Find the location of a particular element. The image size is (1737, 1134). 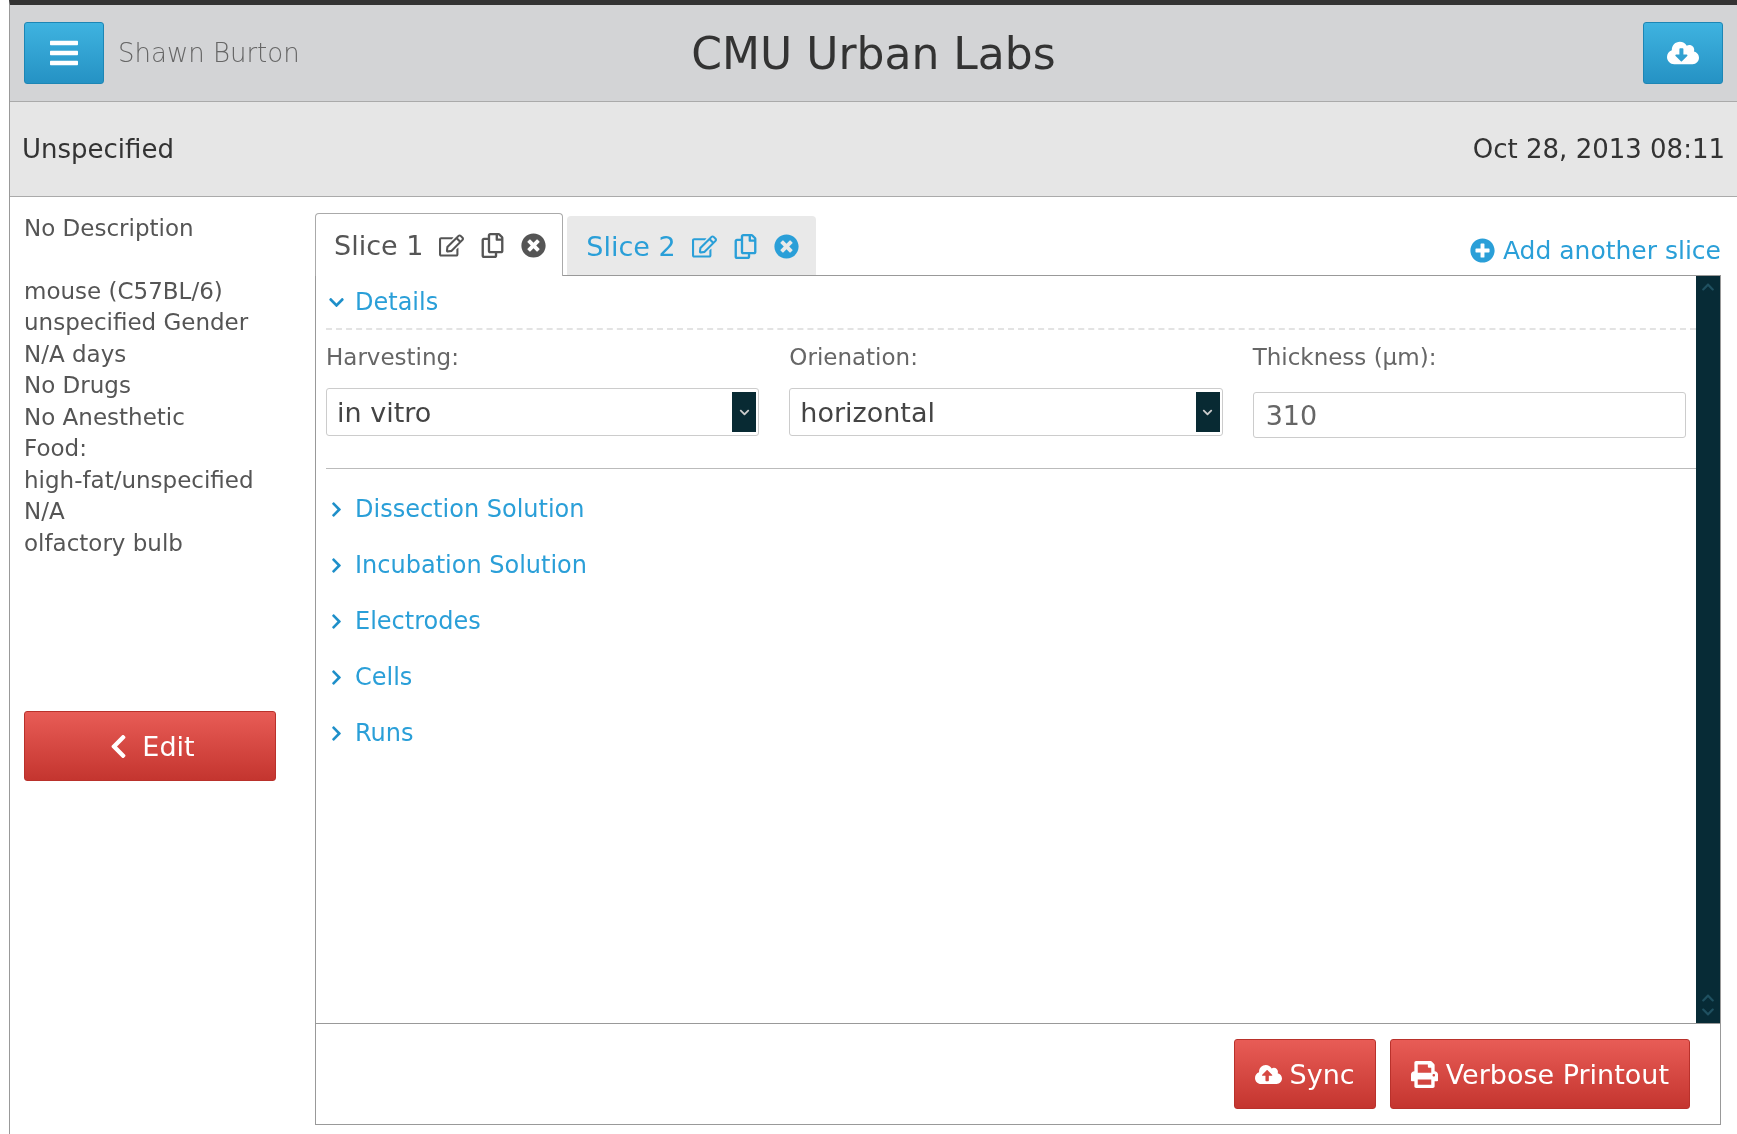

printout-button: Verbose Printout is located at coordinates (1539, 1074).